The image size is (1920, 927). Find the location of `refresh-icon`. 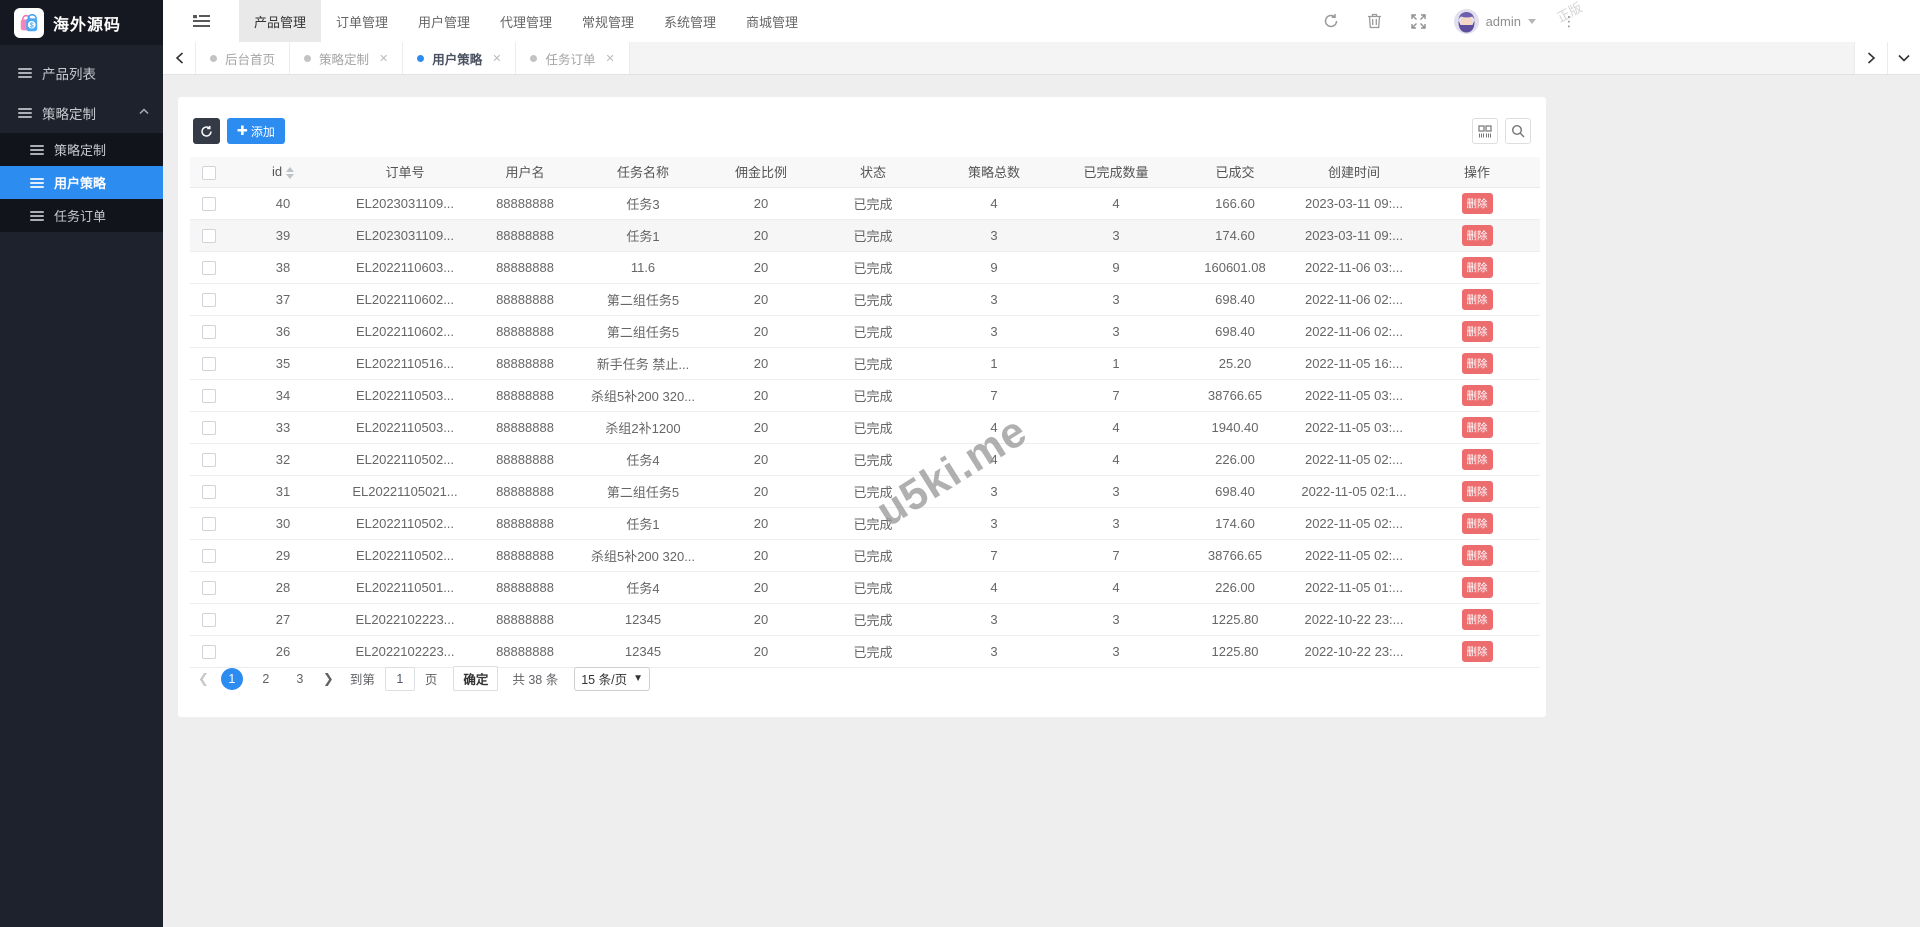

refresh-icon is located at coordinates (1331, 21).